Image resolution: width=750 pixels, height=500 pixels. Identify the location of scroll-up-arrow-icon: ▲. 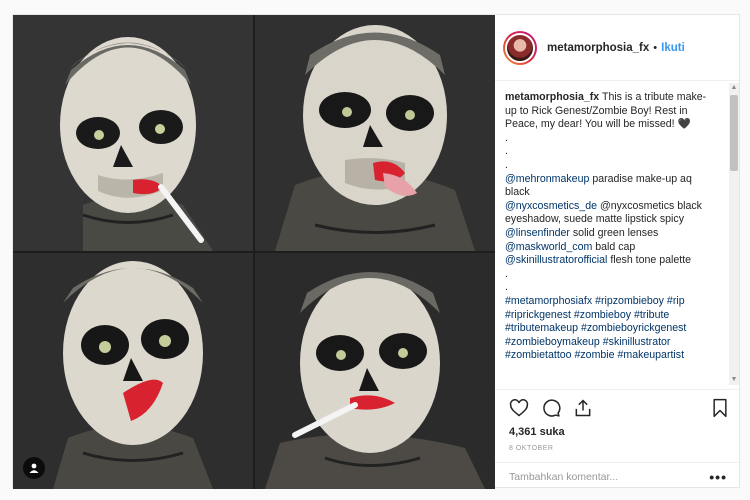
(734, 88).